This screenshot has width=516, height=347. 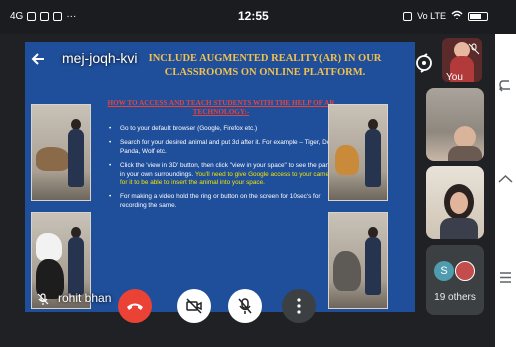 I want to click on camera-off-icon, so click(x=194, y=306).